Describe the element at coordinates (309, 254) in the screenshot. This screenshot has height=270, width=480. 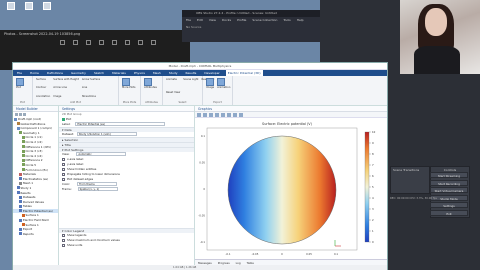
I see `x-tick-label: 0.05` at that location.